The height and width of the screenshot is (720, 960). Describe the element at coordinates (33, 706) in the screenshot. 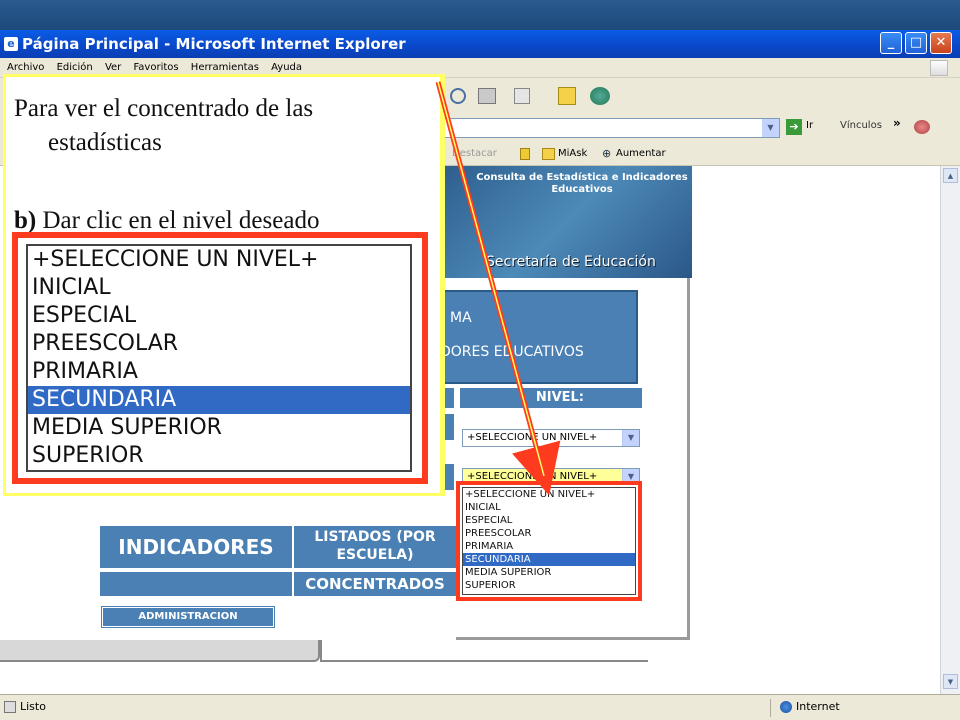

I see `status-text: Listo` at that location.